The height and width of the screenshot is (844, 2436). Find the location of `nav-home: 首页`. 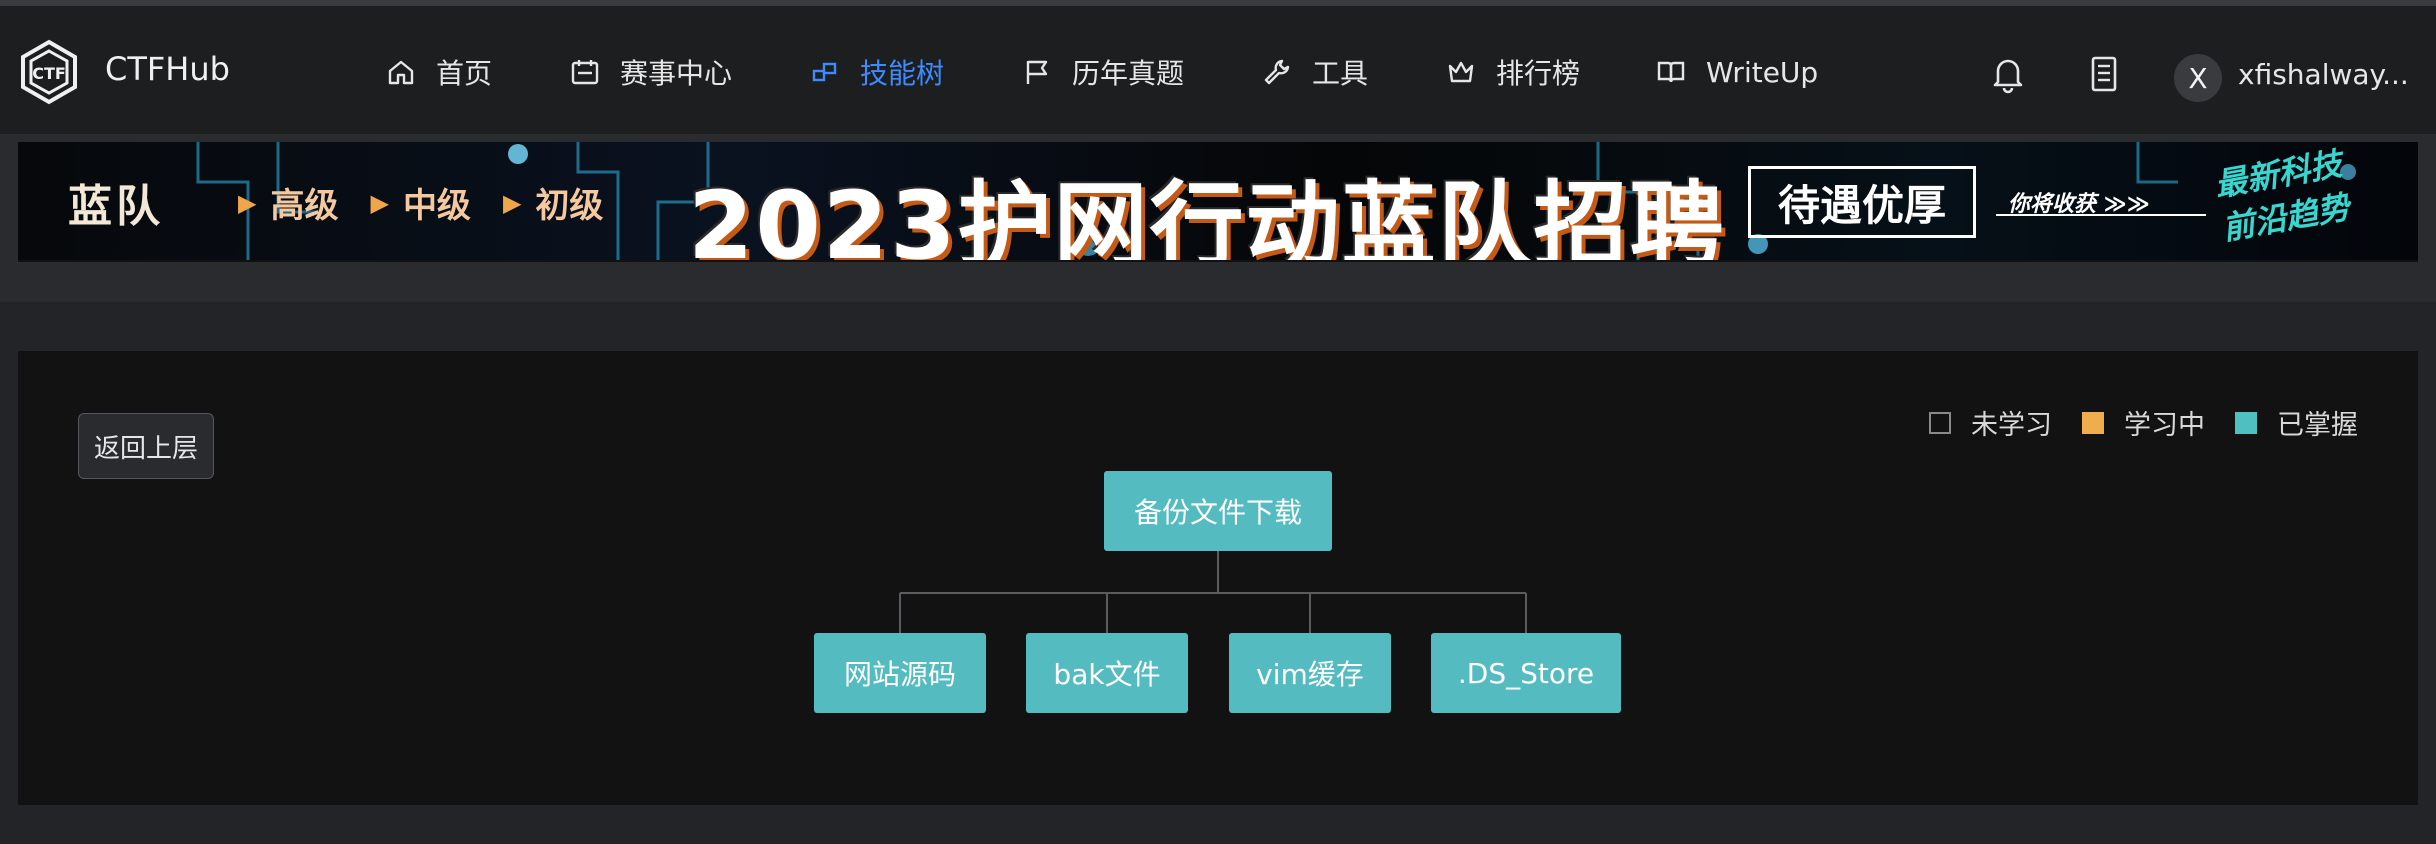

nav-home: 首页 is located at coordinates (439, 72).